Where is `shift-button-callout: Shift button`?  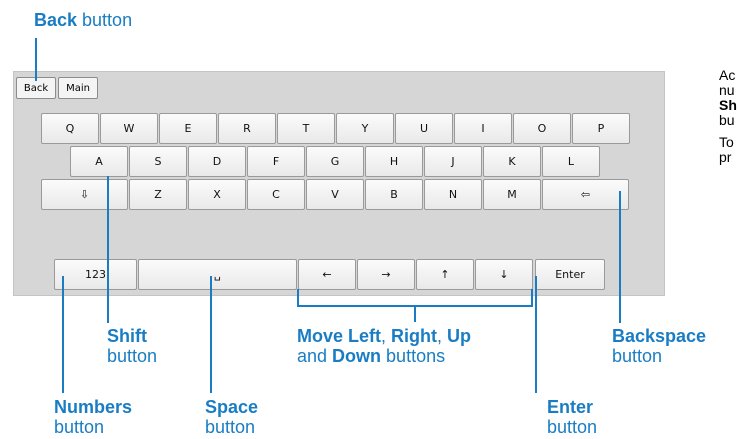
shift-button-callout: Shift button is located at coordinates (132, 346).